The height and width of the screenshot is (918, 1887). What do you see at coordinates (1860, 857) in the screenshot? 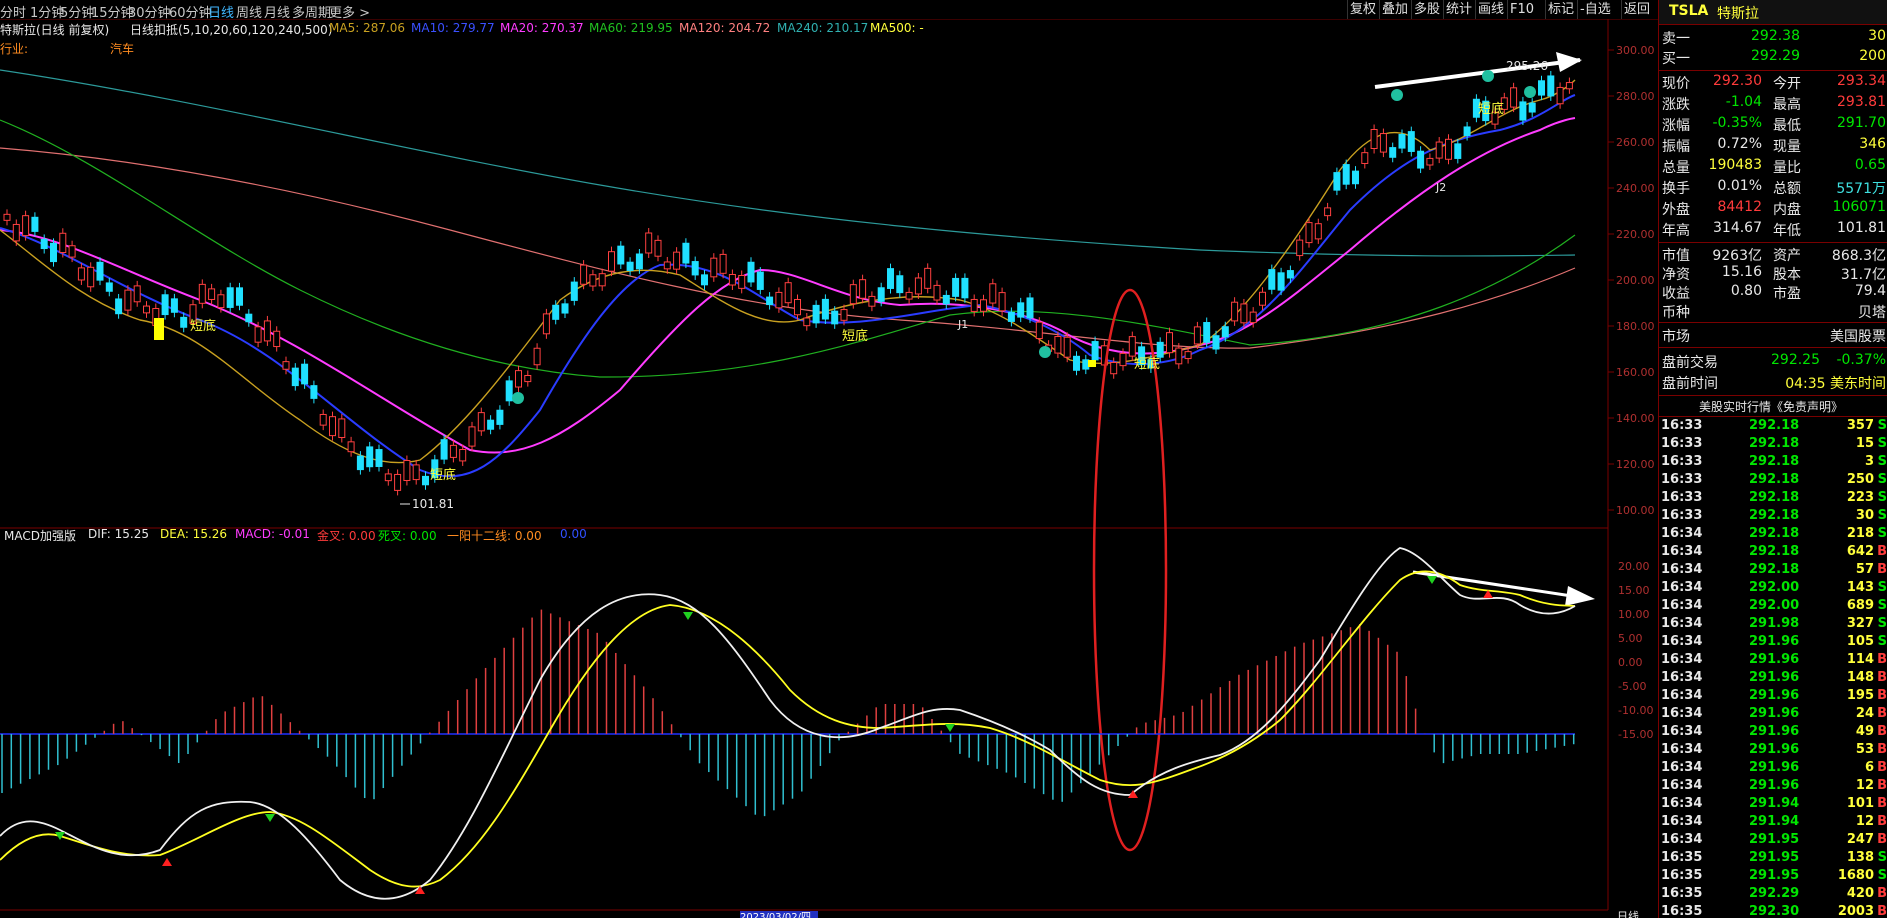
I see `tick-volume: 138` at bounding box center [1860, 857].